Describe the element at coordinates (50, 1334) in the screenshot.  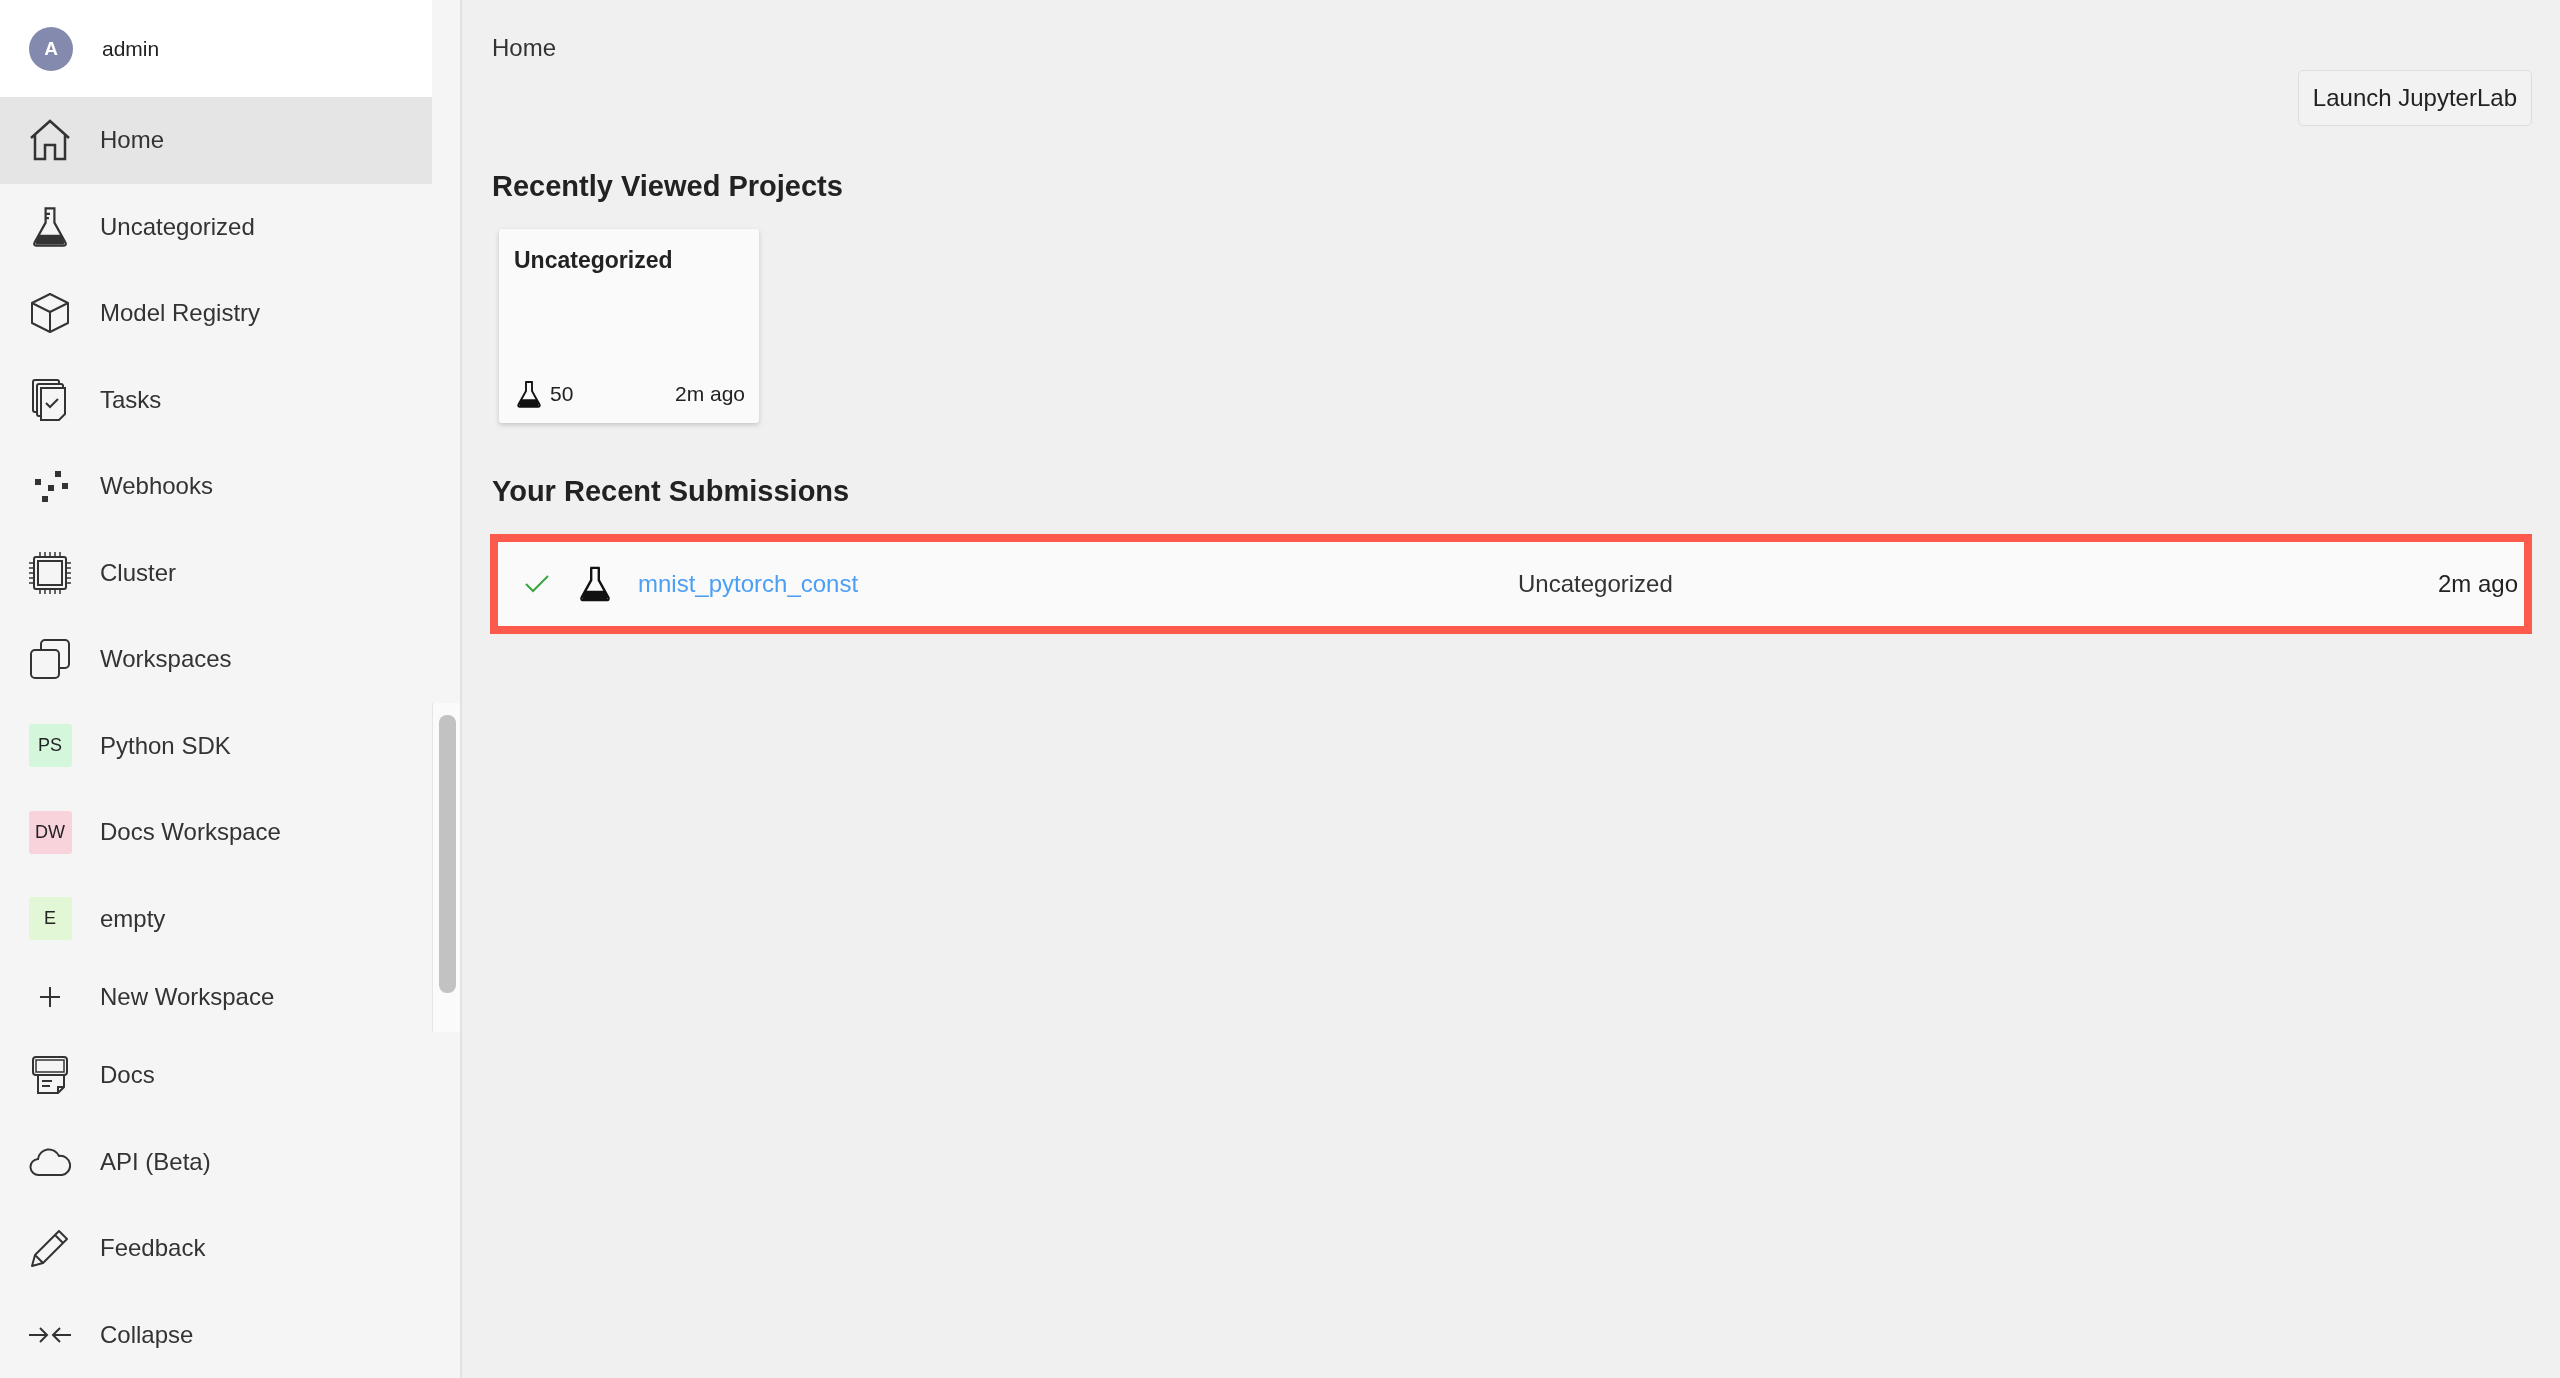
I see `collapse-icon` at that location.